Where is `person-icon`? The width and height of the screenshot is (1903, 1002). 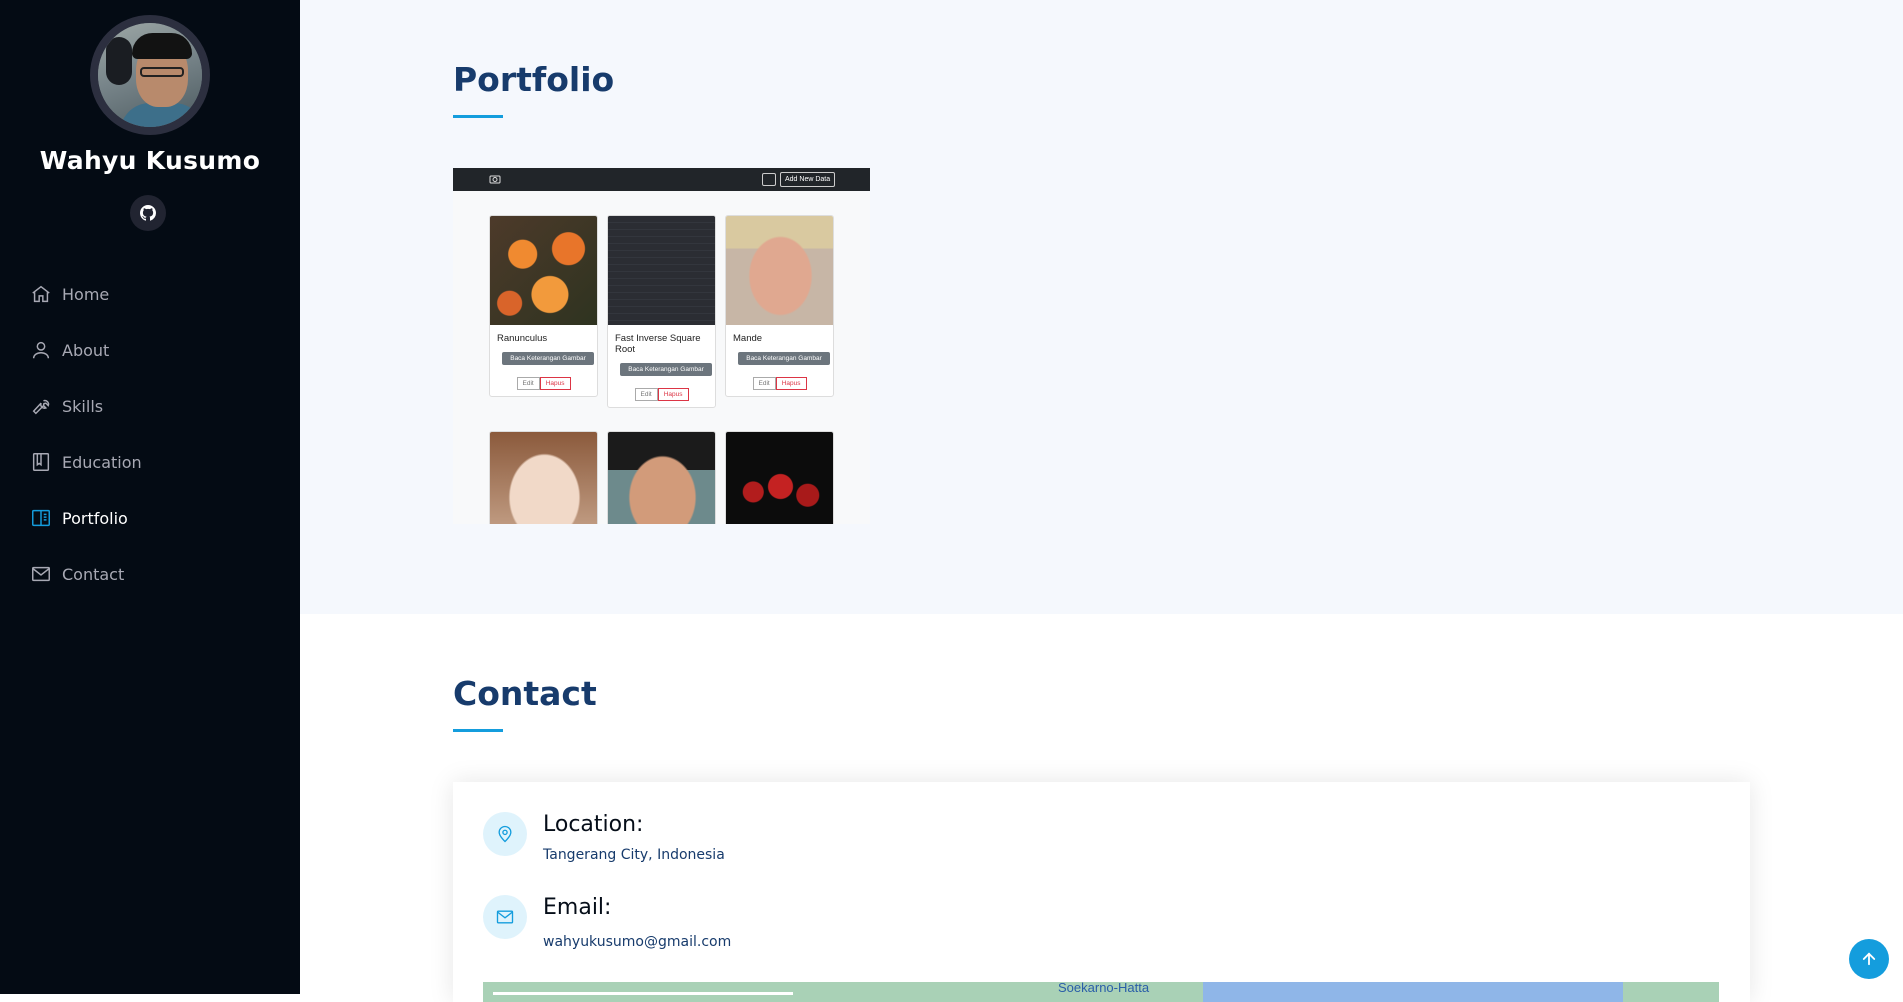 person-icon is located at coordinates (41, 350).